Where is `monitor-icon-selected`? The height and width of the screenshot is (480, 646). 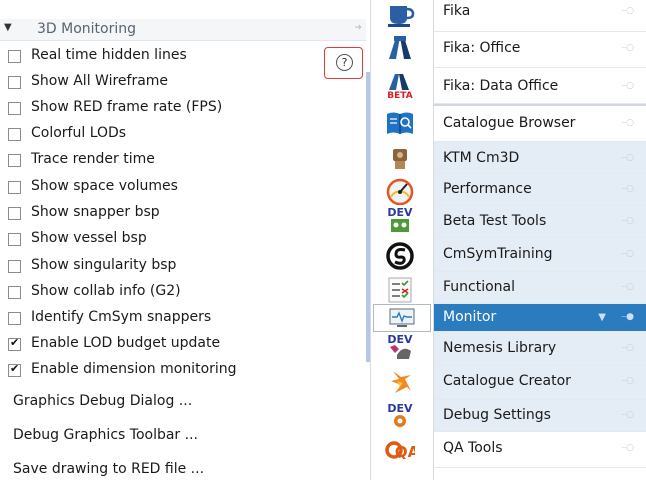 monitor-icon-selected is located at coordinates (402, 318).